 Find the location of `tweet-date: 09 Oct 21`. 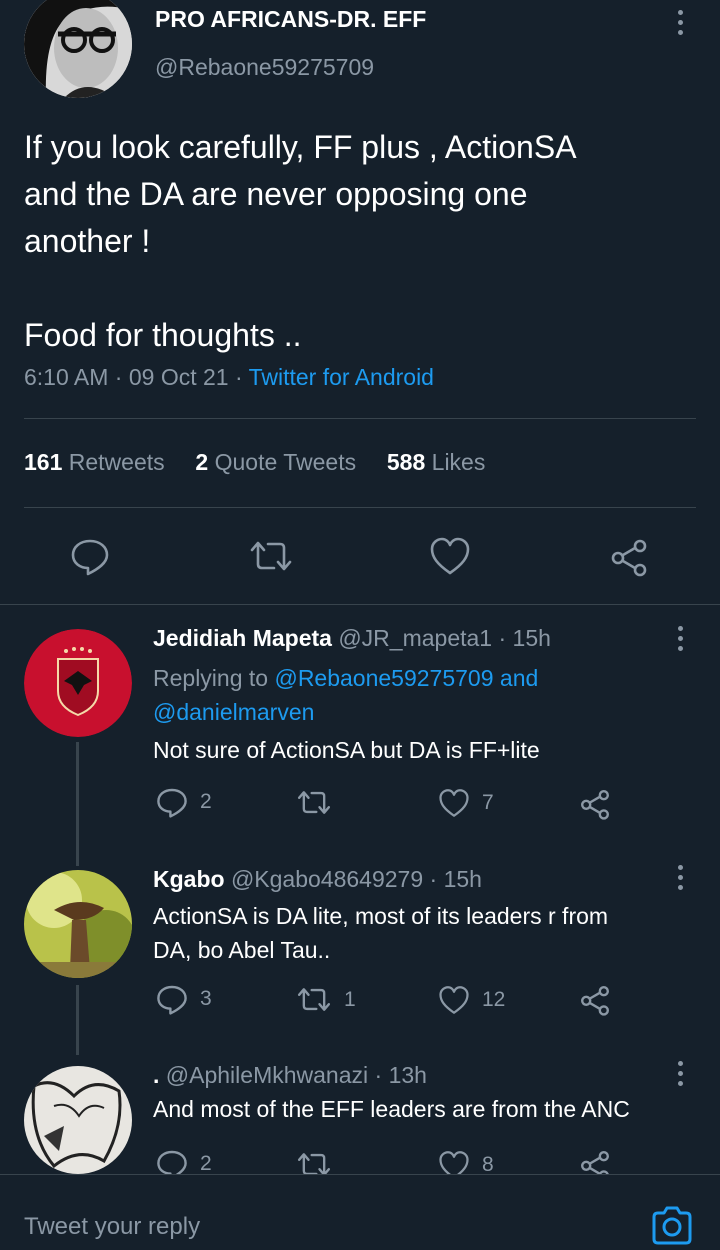

tweet-date: 09 Oct 21 is located at coordinates (178, 377).